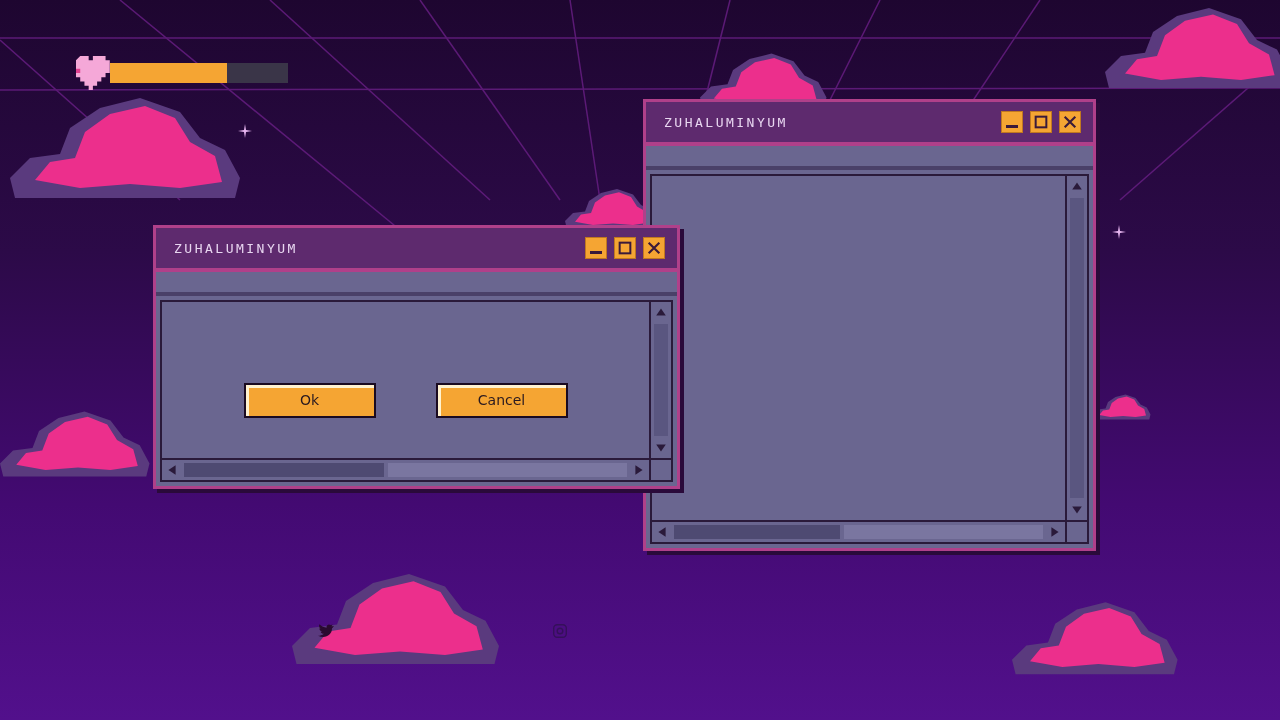 This screenshot has width=1280, height=720. What do you see at coordinates (501, 400) in the screenshot?
I see `cancel-button: Cancel` at bounding box center [501, 400].